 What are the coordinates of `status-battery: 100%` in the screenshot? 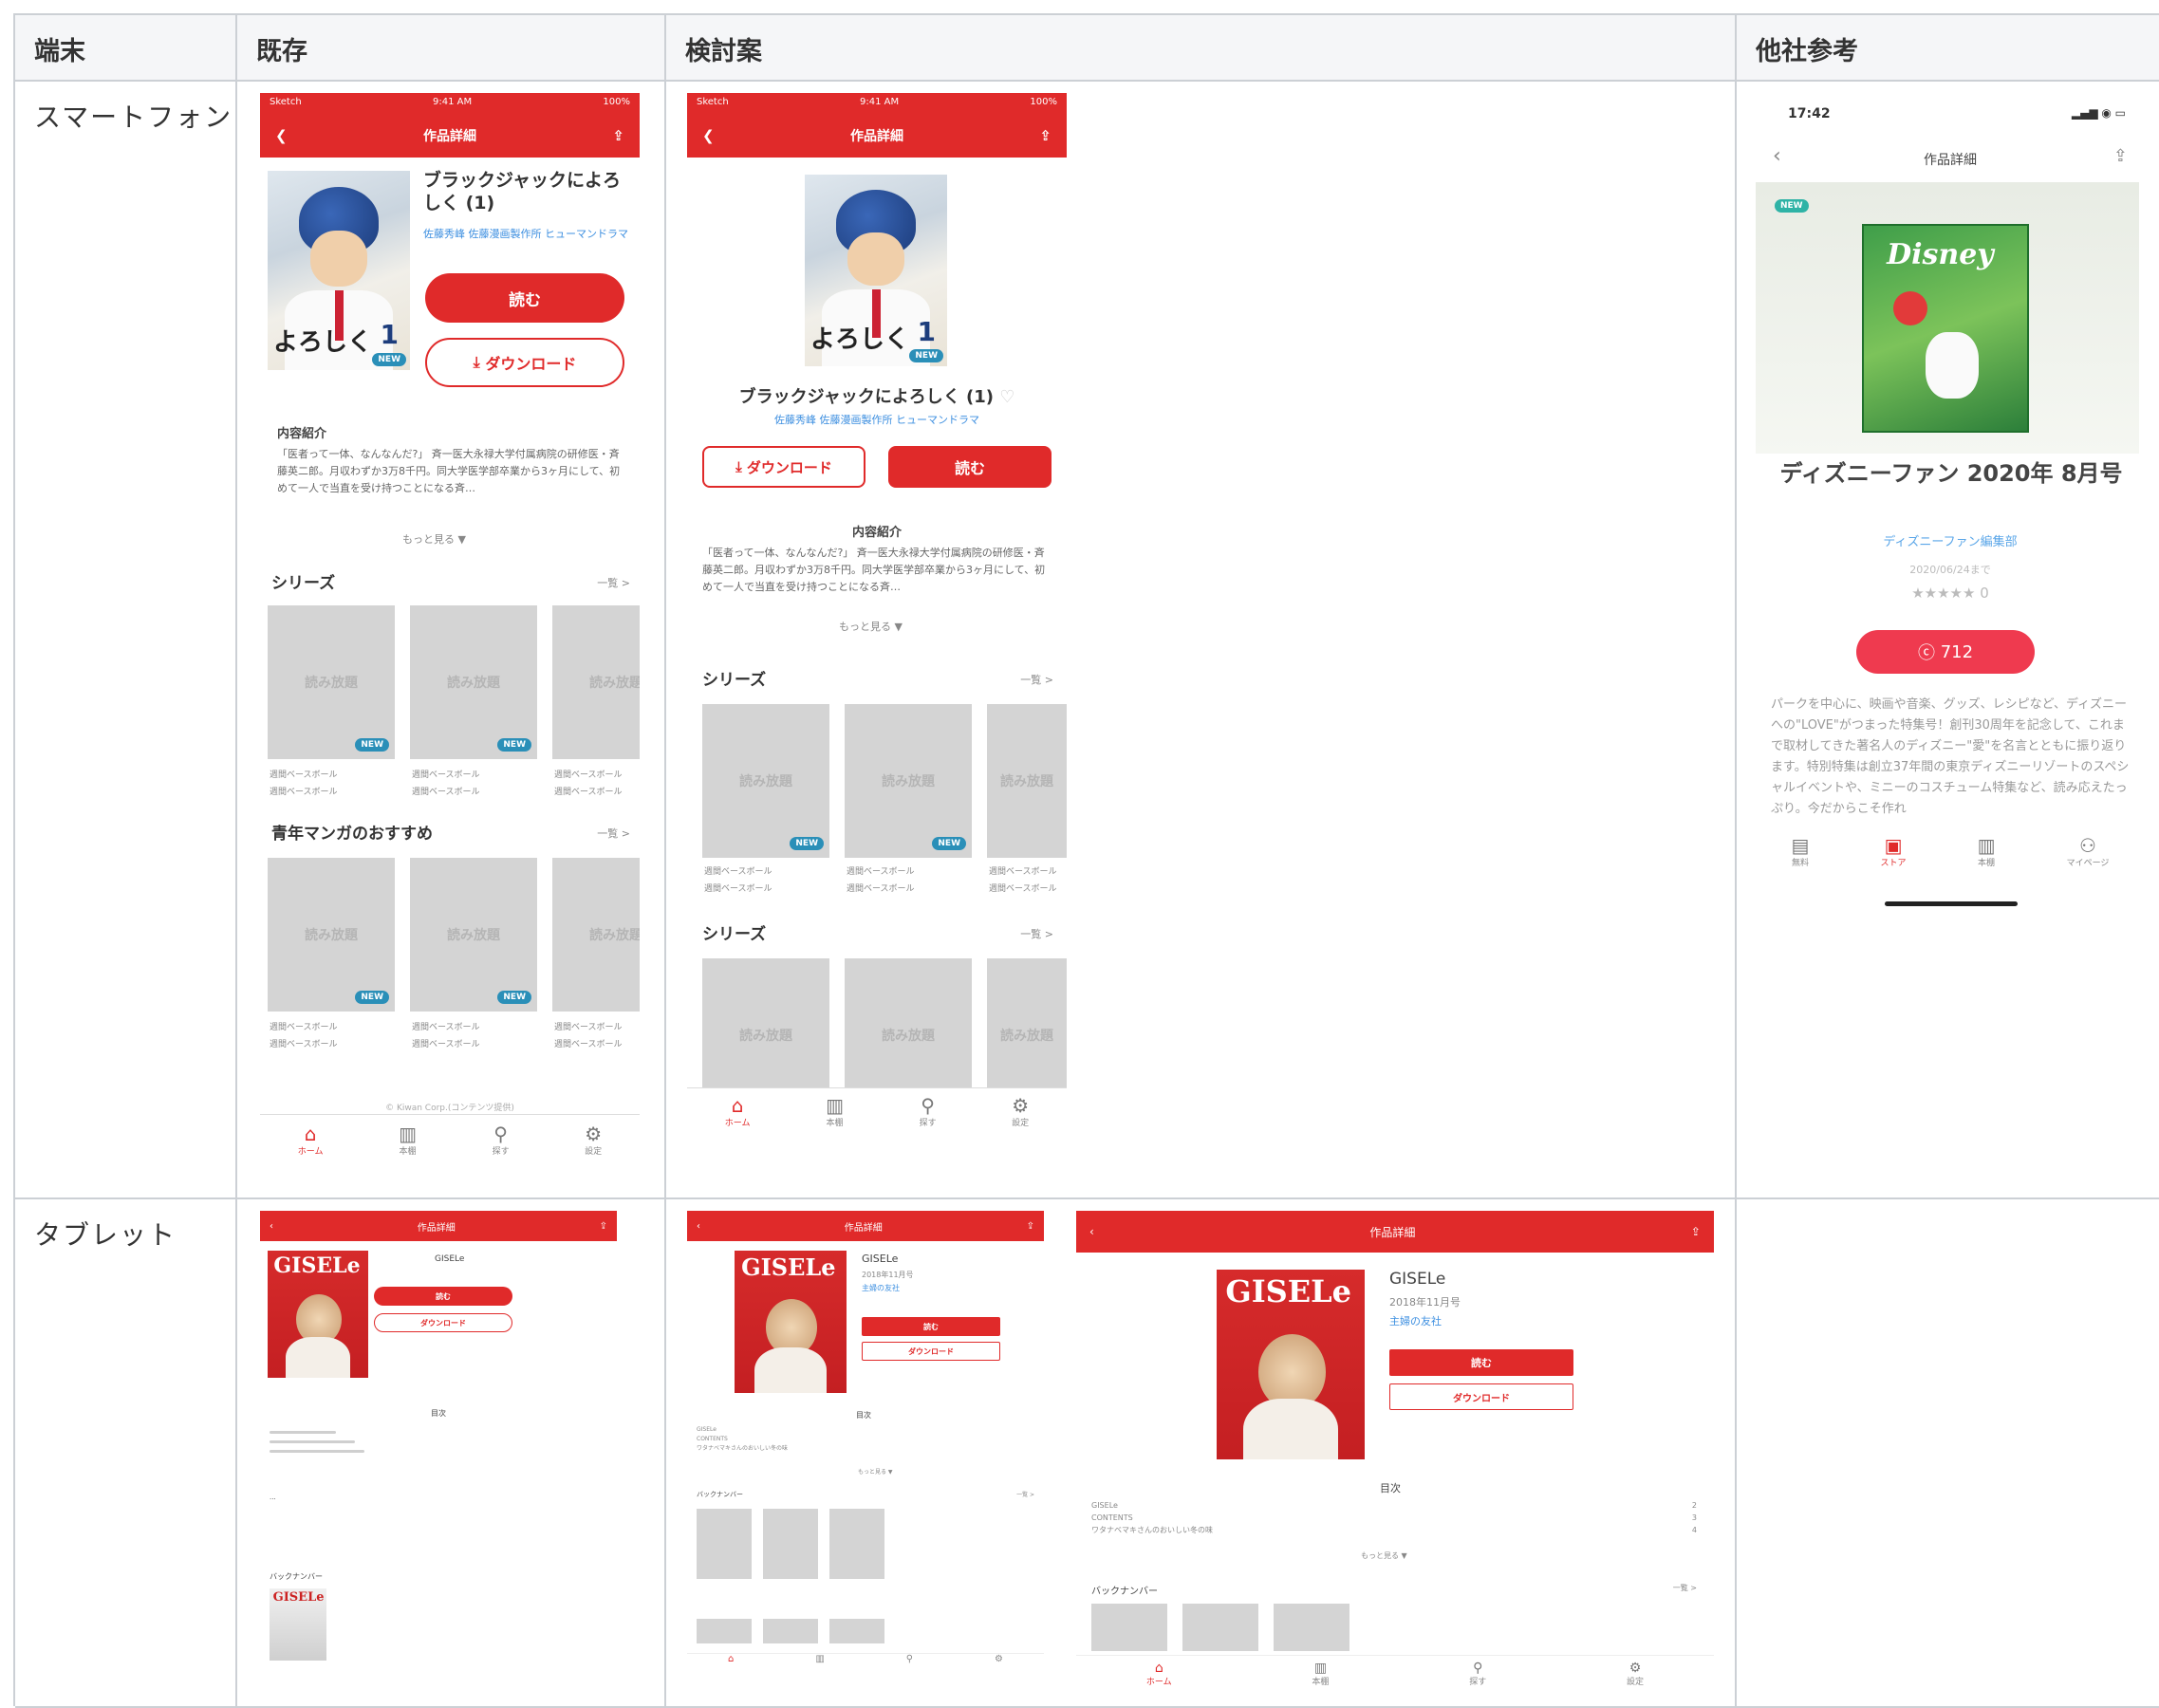 It's located at (616, 102).